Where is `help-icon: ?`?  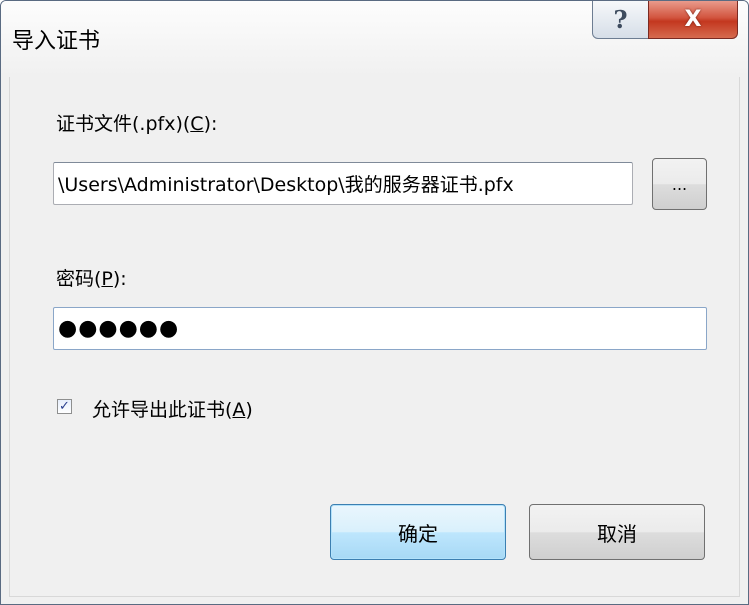
help-icon: ? is located at coordinates (620, 19).